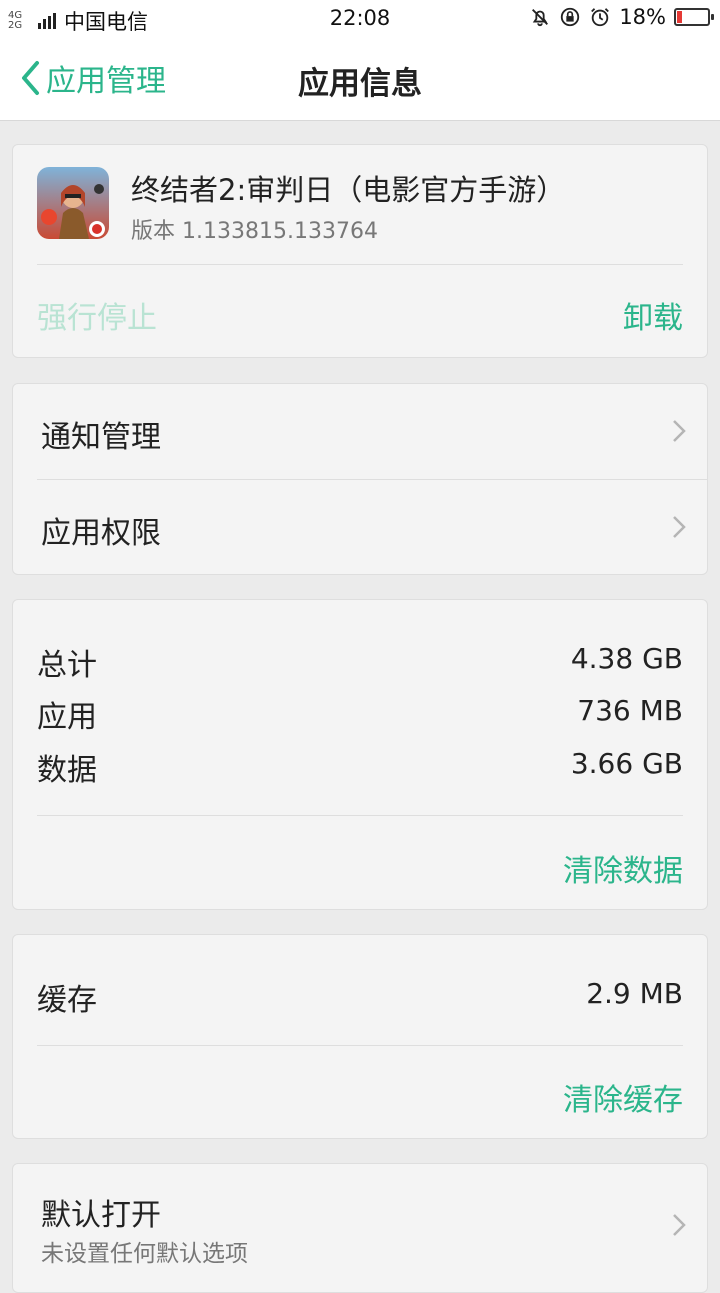  What do you see at coordinates (67, 717) in the screenshot?
I see `app-size-label: 应用` at bounding box center [67, 717].